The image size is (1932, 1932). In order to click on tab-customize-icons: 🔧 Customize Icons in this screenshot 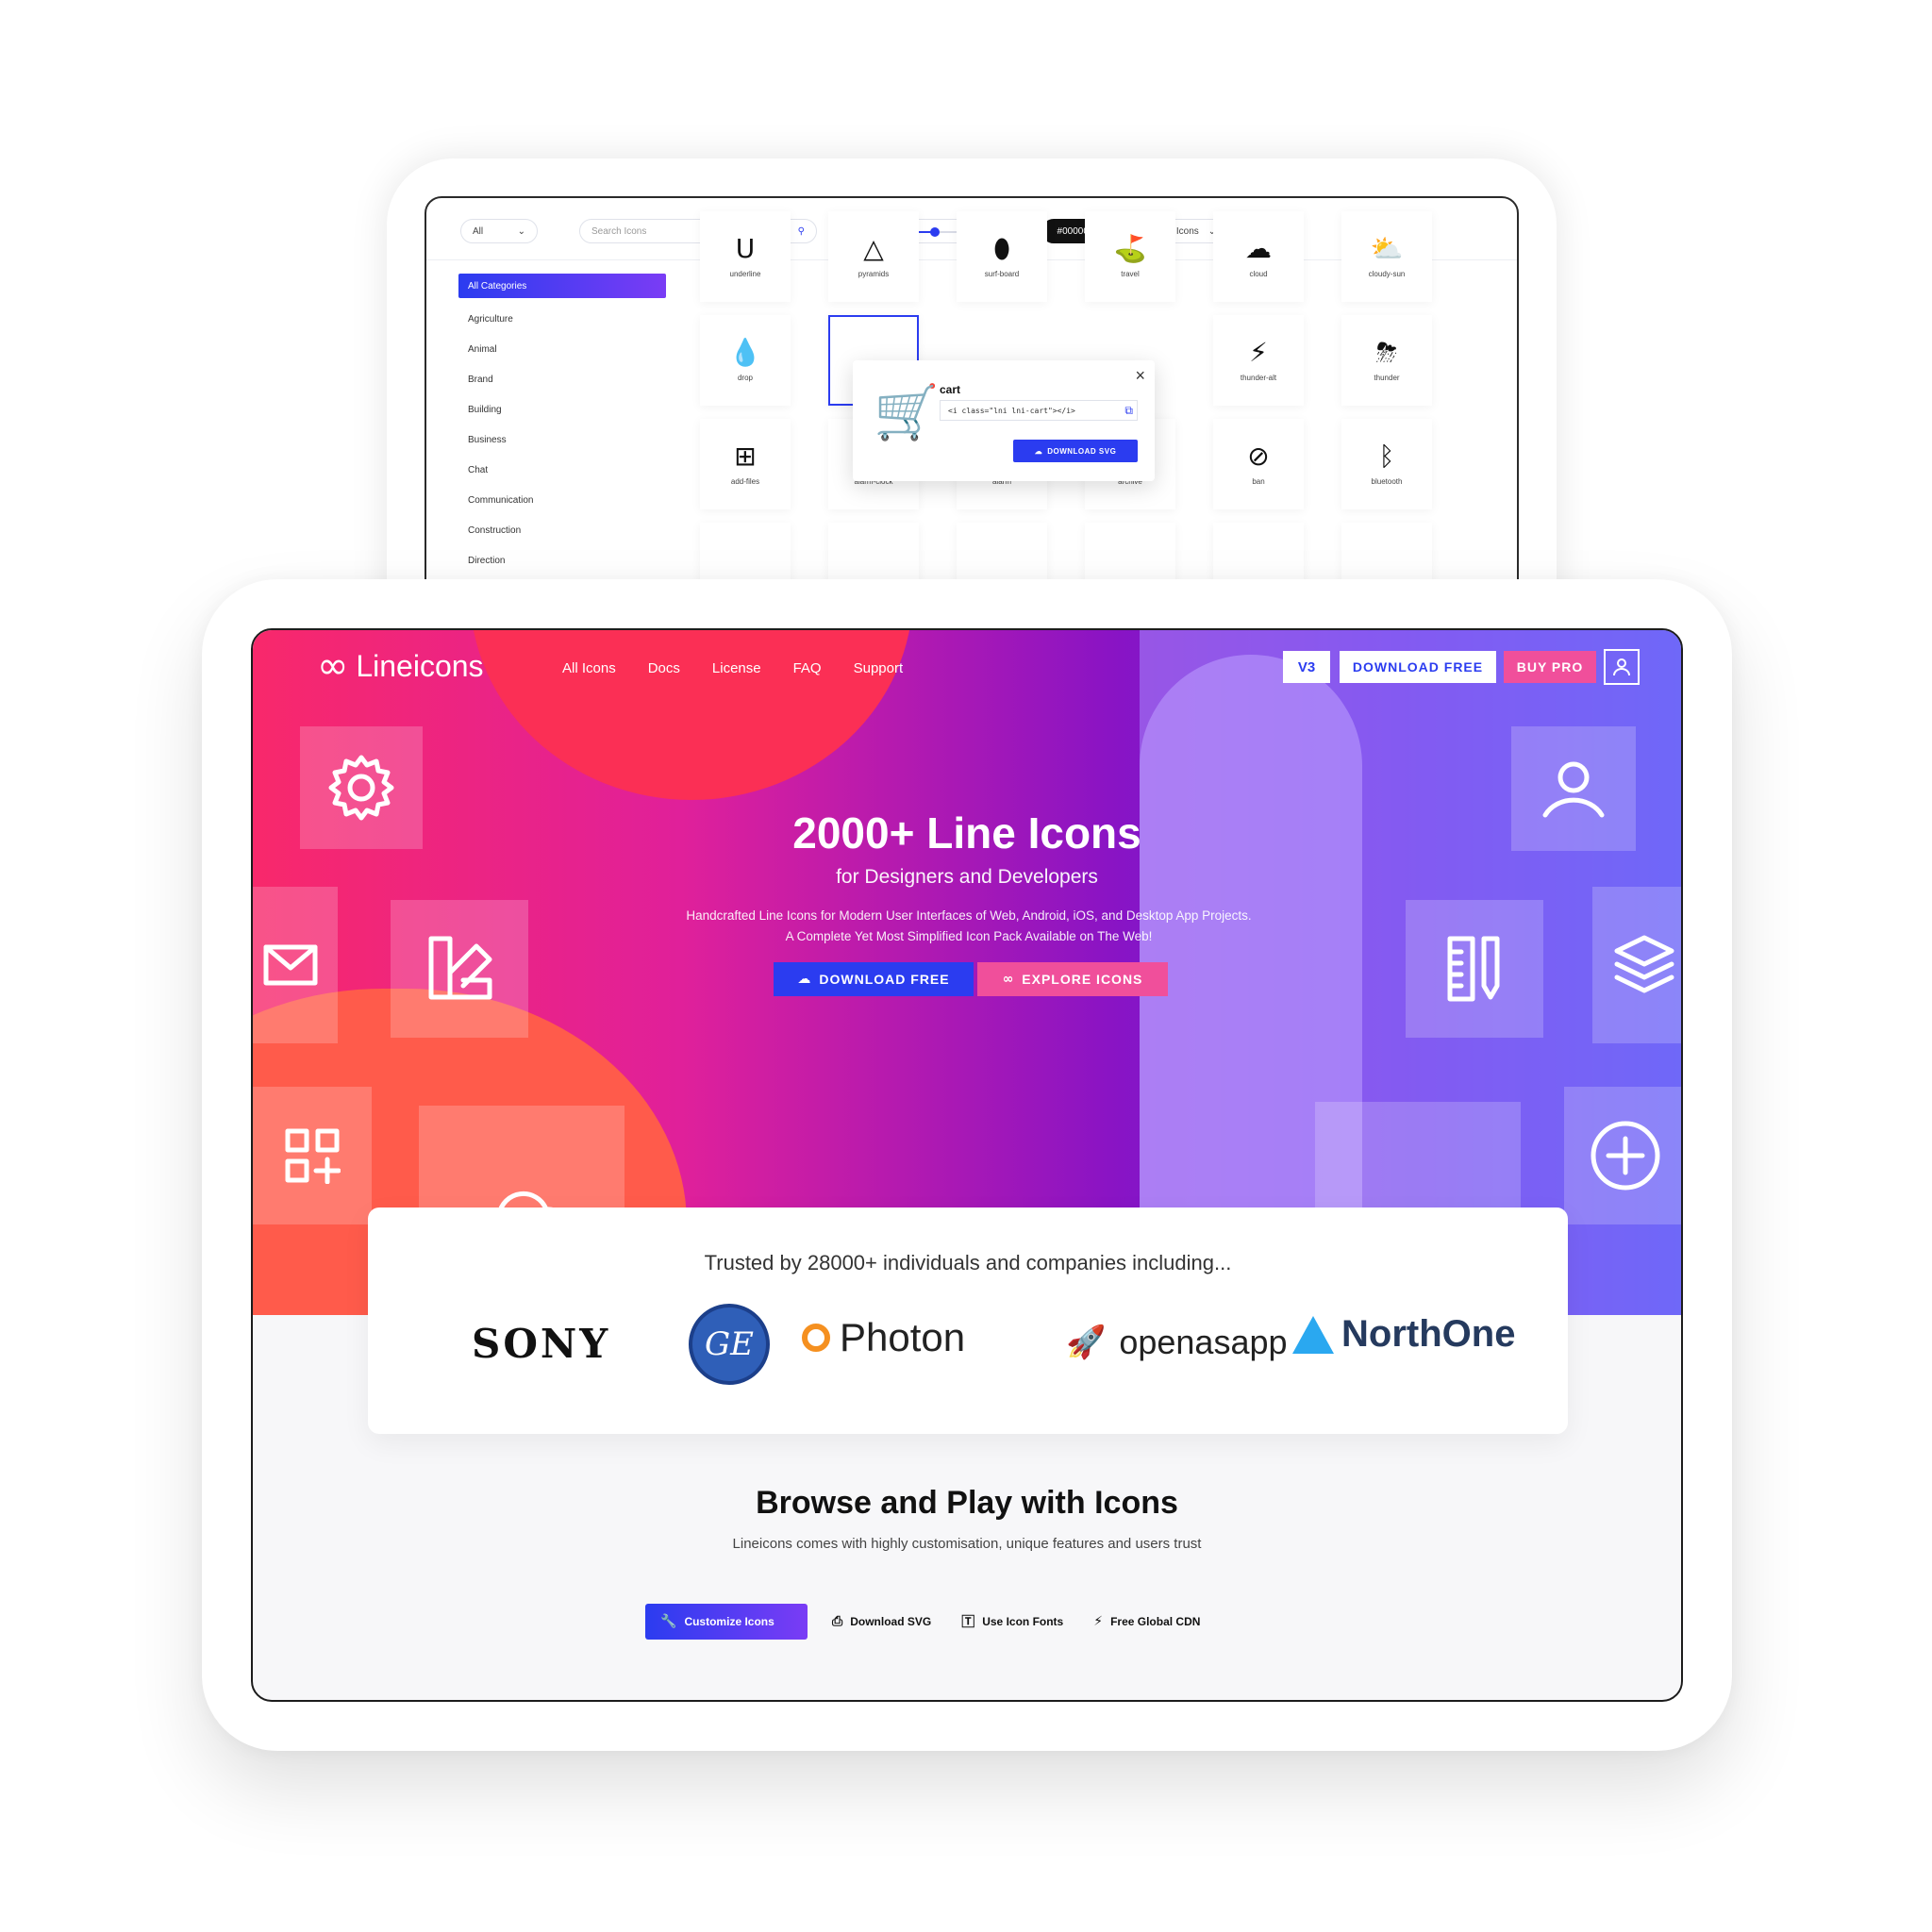, I will do `click(726, 1622)`.